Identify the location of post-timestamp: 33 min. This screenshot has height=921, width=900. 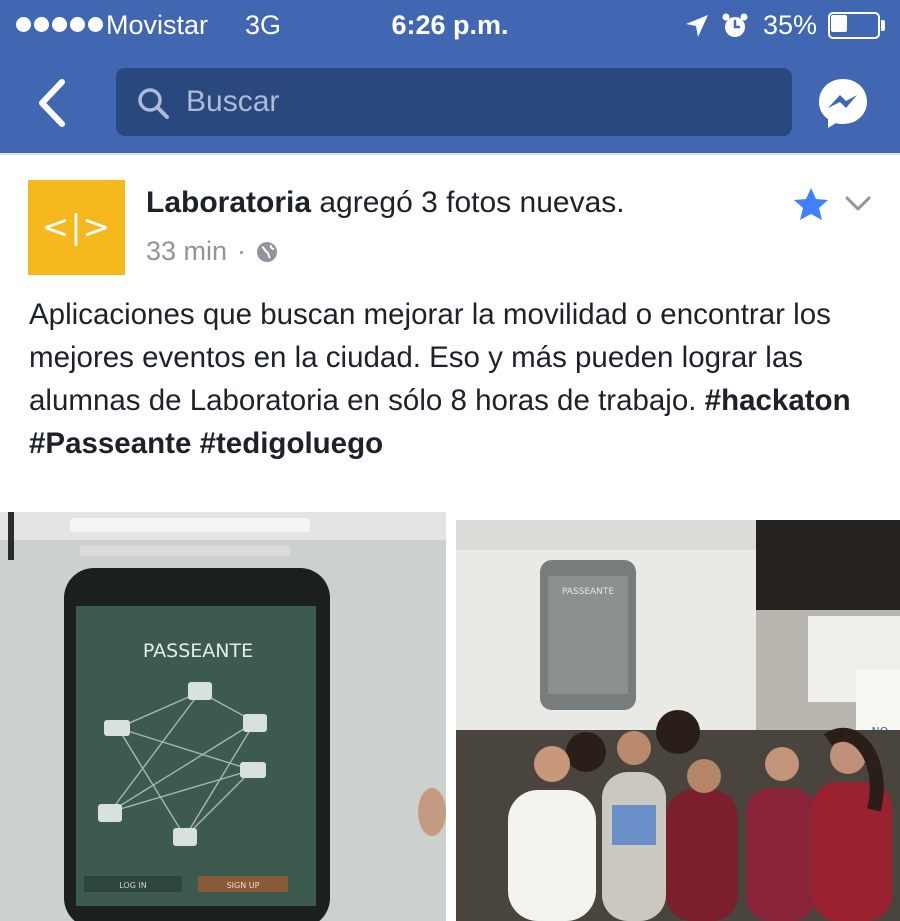
(186, 251).